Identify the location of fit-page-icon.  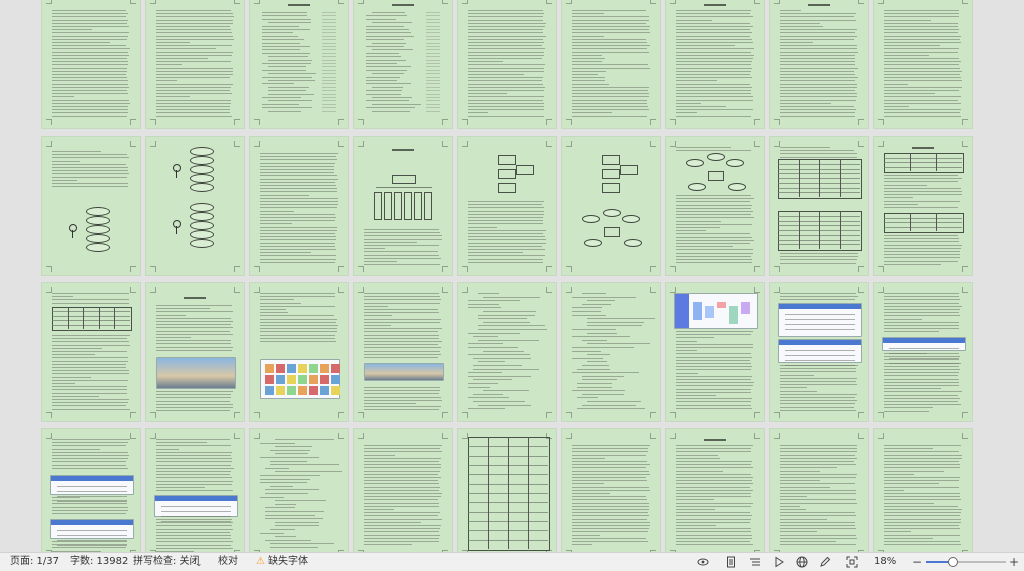
(852, 562).